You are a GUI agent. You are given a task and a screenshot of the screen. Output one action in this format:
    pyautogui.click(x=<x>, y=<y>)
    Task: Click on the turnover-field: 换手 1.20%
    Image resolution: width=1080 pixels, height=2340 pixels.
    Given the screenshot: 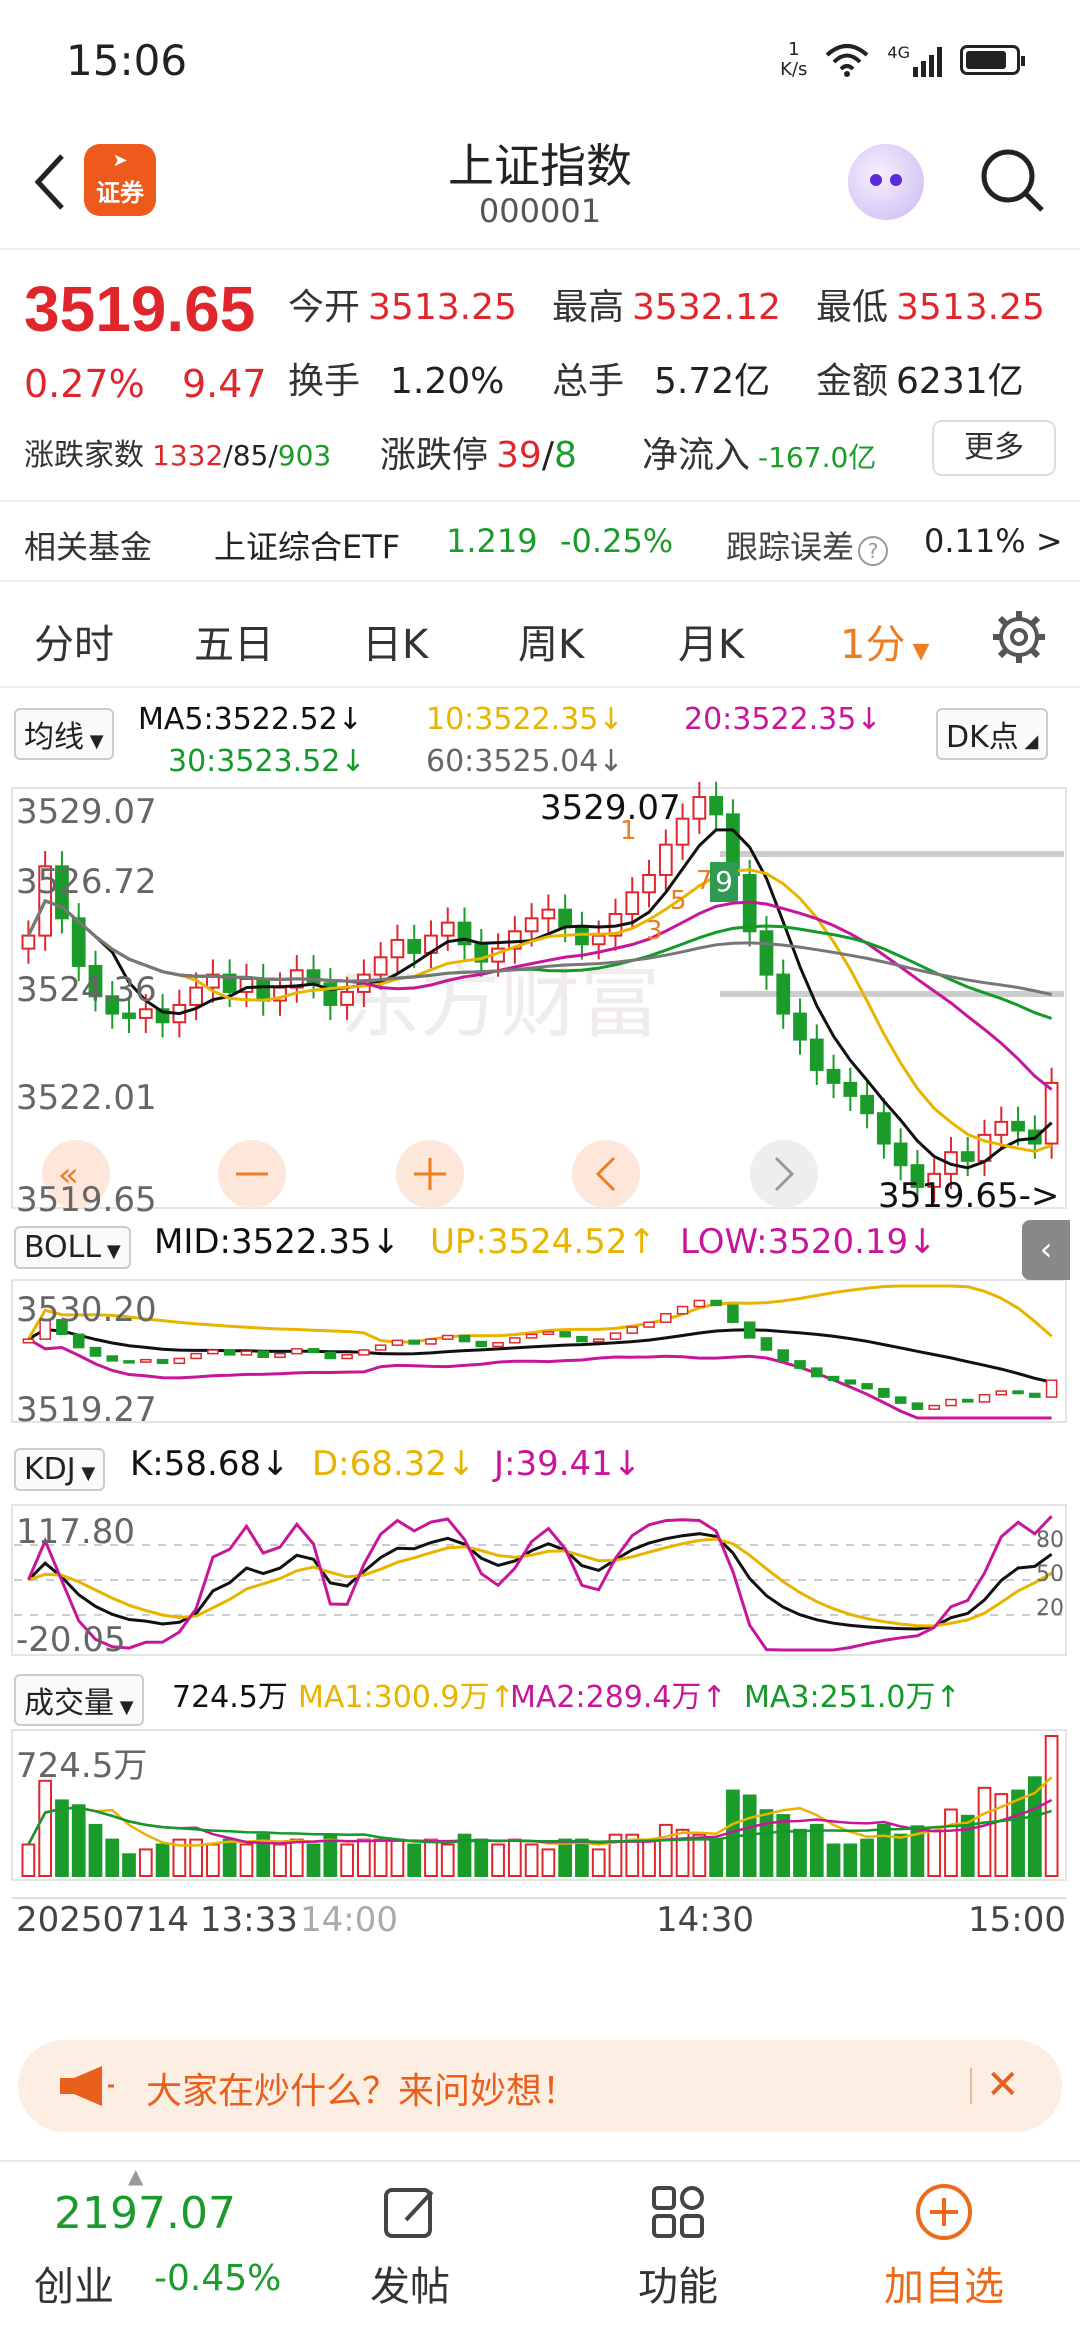 What is the action you would take?
    pyautogui.click(x=396, y=381)
    